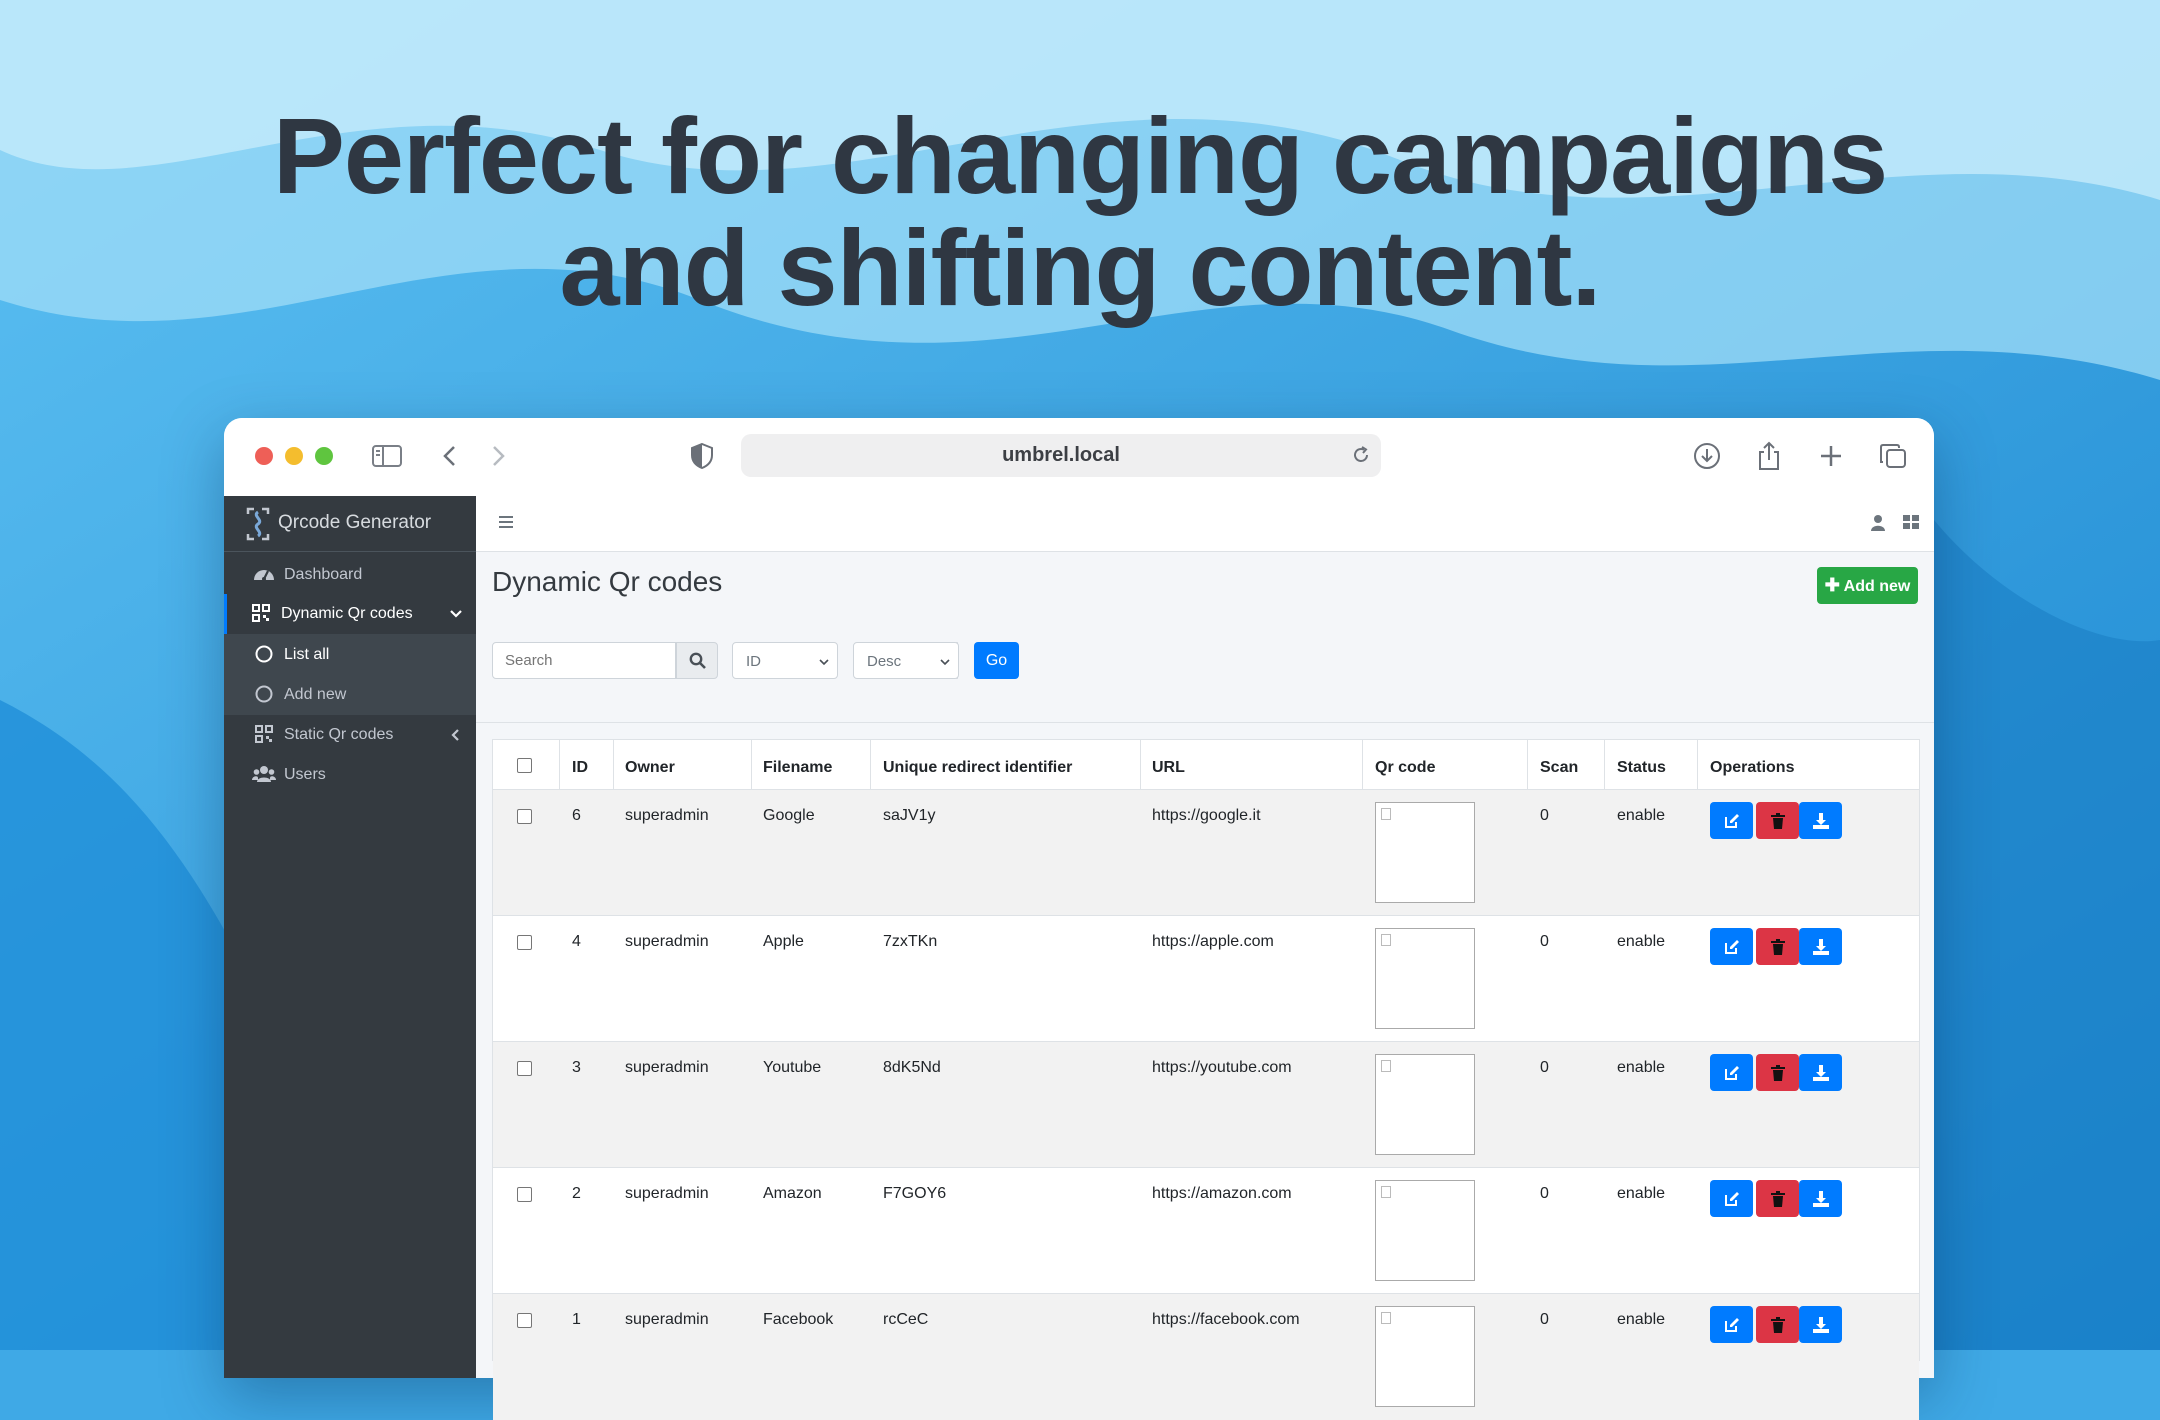 This screenshot has height=1420, width=2160. What do you see at coordinates (324, 456) in the screenshot?
I see `zoom-window-button` at bounding box center [324, 456].